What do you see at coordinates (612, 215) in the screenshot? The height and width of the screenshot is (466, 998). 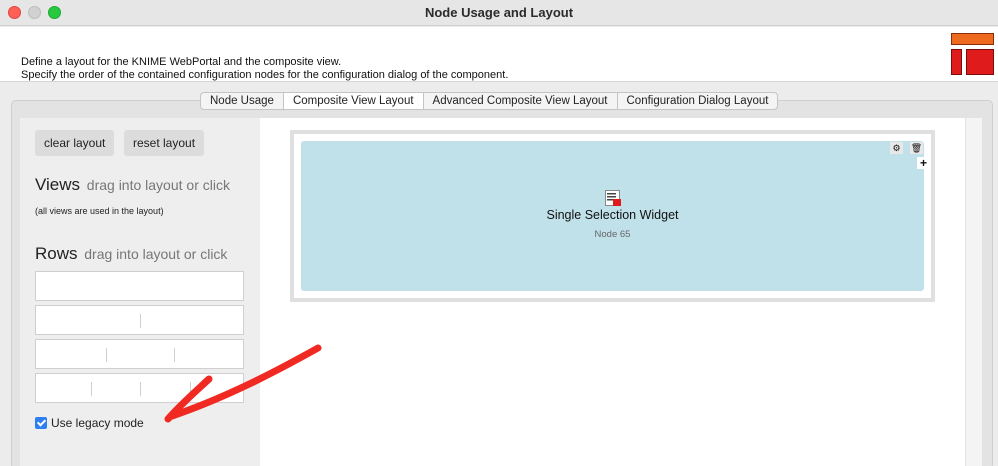 I see `view-title: Single Selection Widget` at bounding box center [612, 215].